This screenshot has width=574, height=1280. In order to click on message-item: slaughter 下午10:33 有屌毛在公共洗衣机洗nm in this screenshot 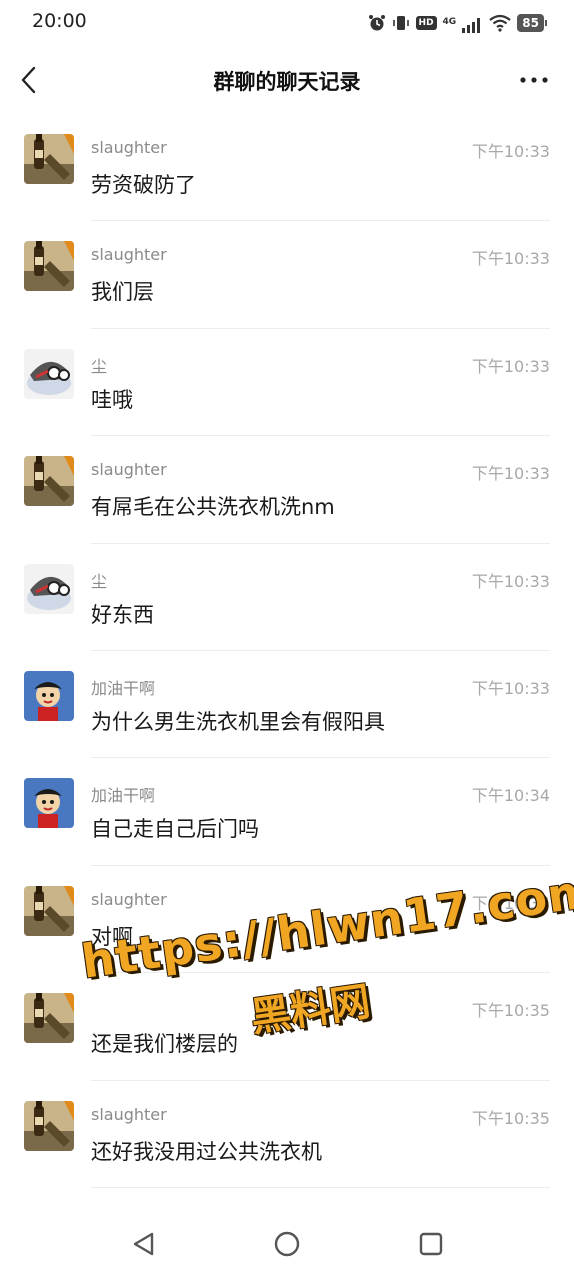, I will do `click(287, 490)`.